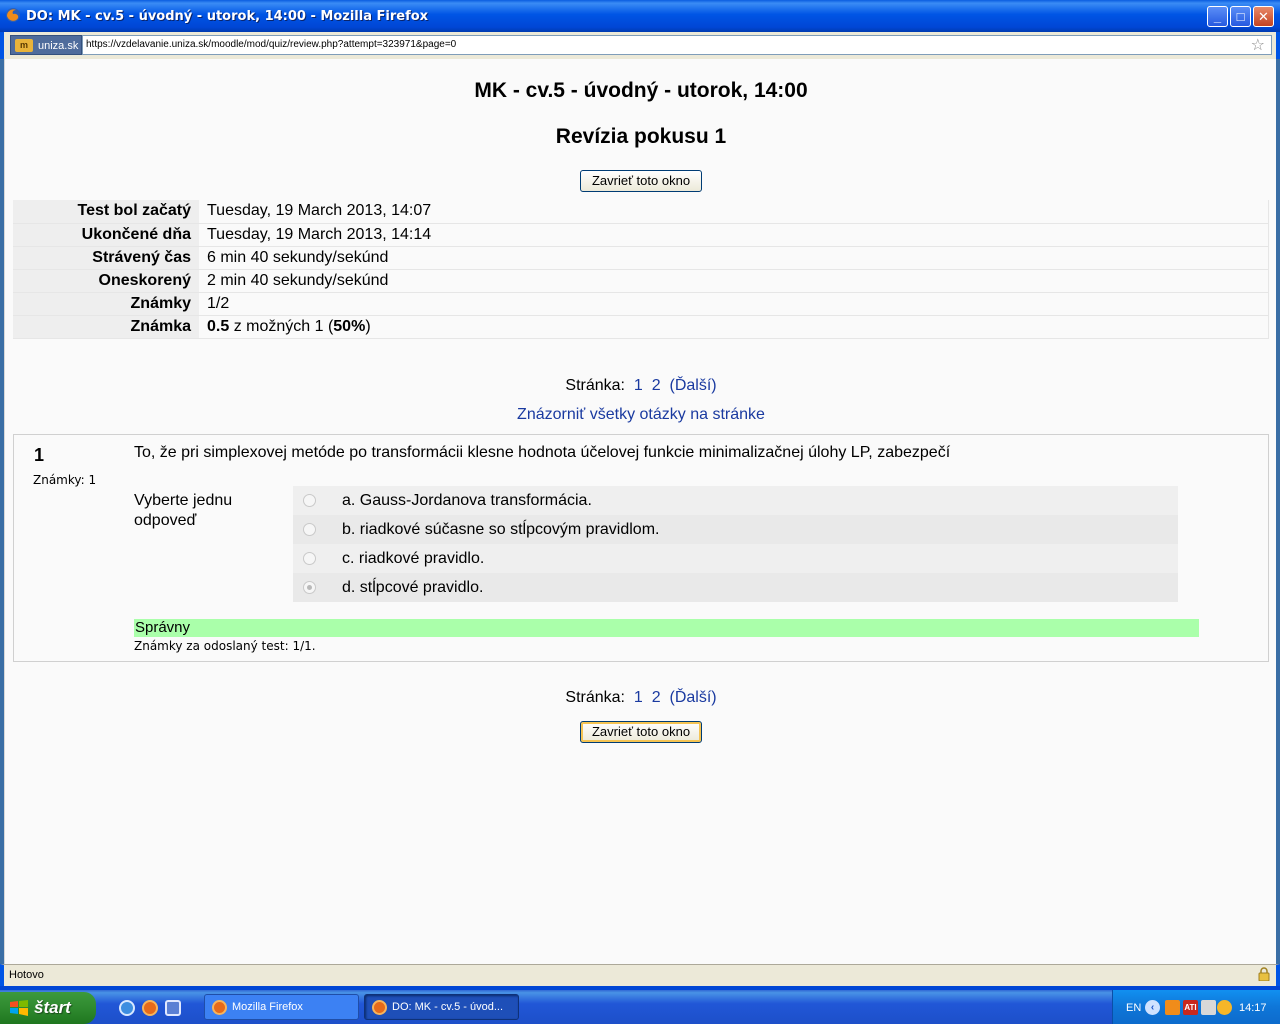  I want to click on grade-points: 0.5, so click(218, 326).